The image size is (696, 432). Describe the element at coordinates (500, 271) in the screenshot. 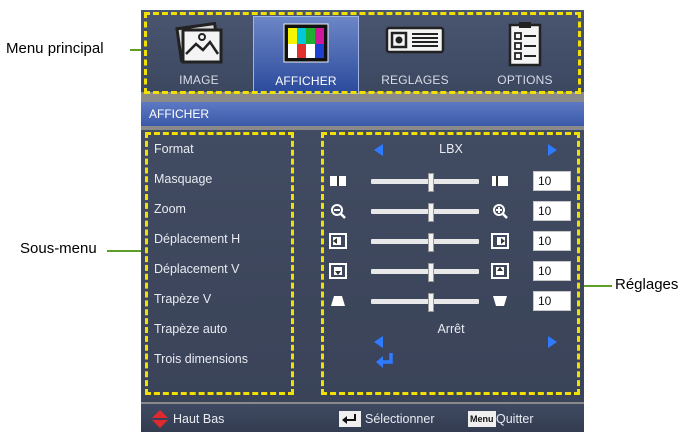

I see `v-shift-up-icon` at that location.